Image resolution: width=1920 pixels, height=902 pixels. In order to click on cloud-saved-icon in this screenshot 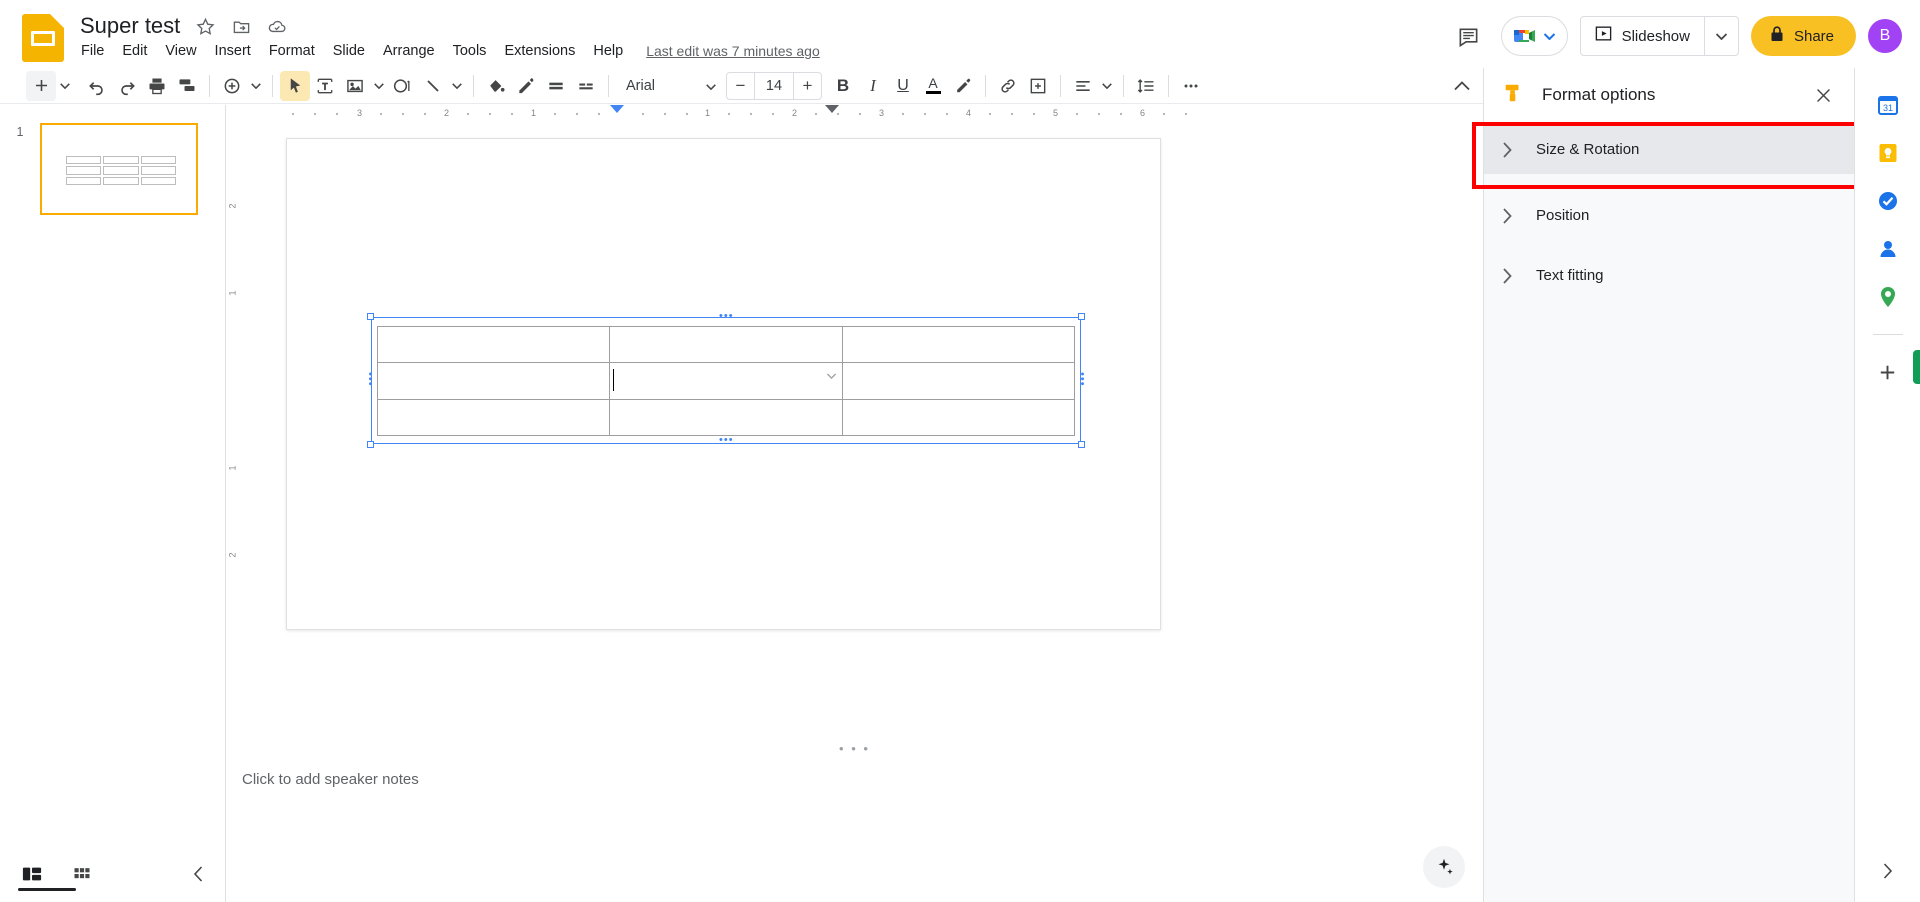, I will do `click(277, 26)`.